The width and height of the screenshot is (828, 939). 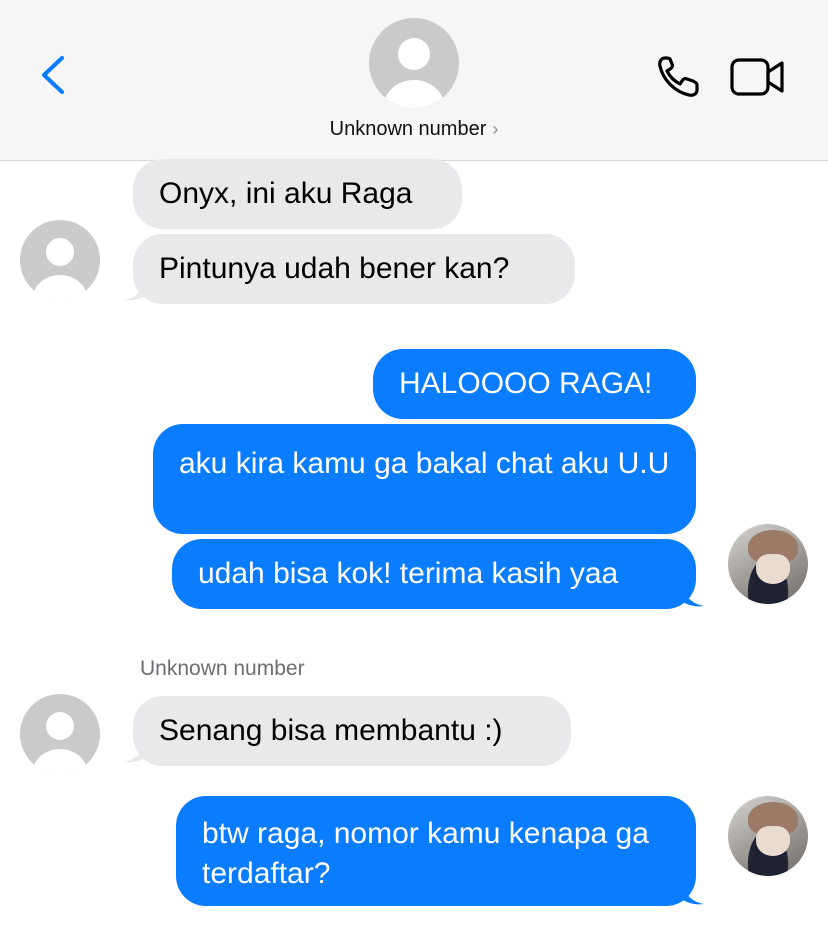 I want to click on message-text: udah bisa kok! terima kasih yaa, so click(x=408, y=573).